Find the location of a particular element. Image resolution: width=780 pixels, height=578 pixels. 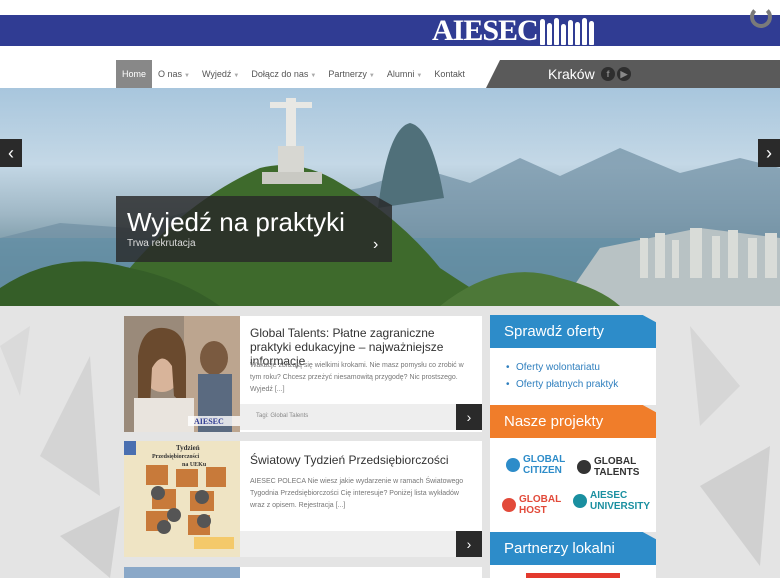

article-thumbnail: Tydzień Przedsiębiorczości na UEKu is located at coordinates (182, 499).